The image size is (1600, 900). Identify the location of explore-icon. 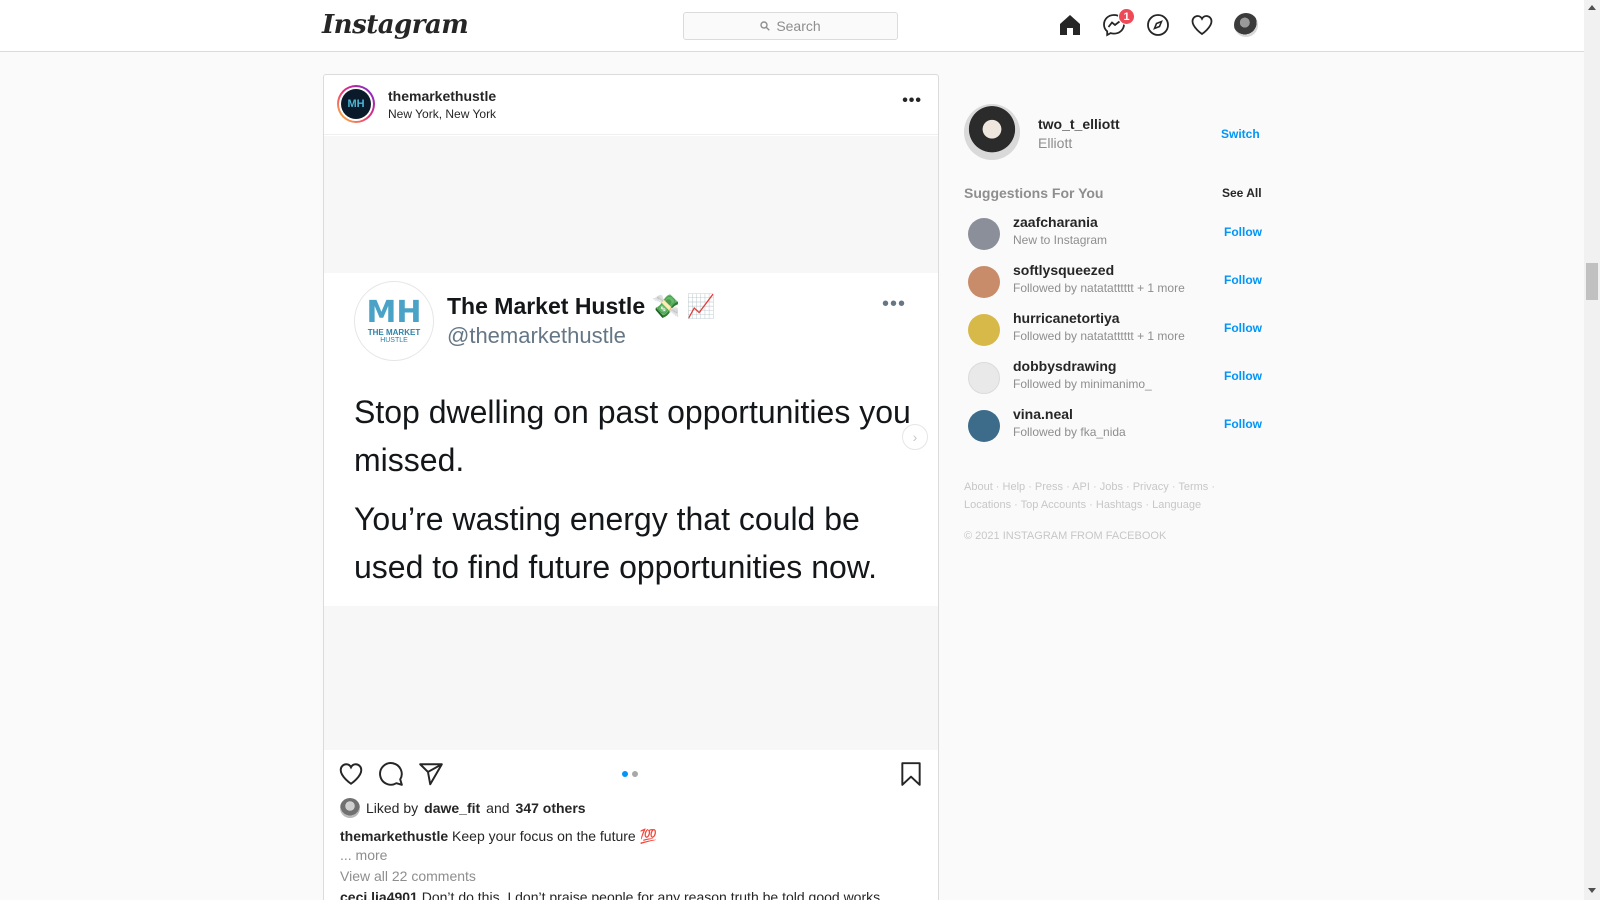
(1158, 25).